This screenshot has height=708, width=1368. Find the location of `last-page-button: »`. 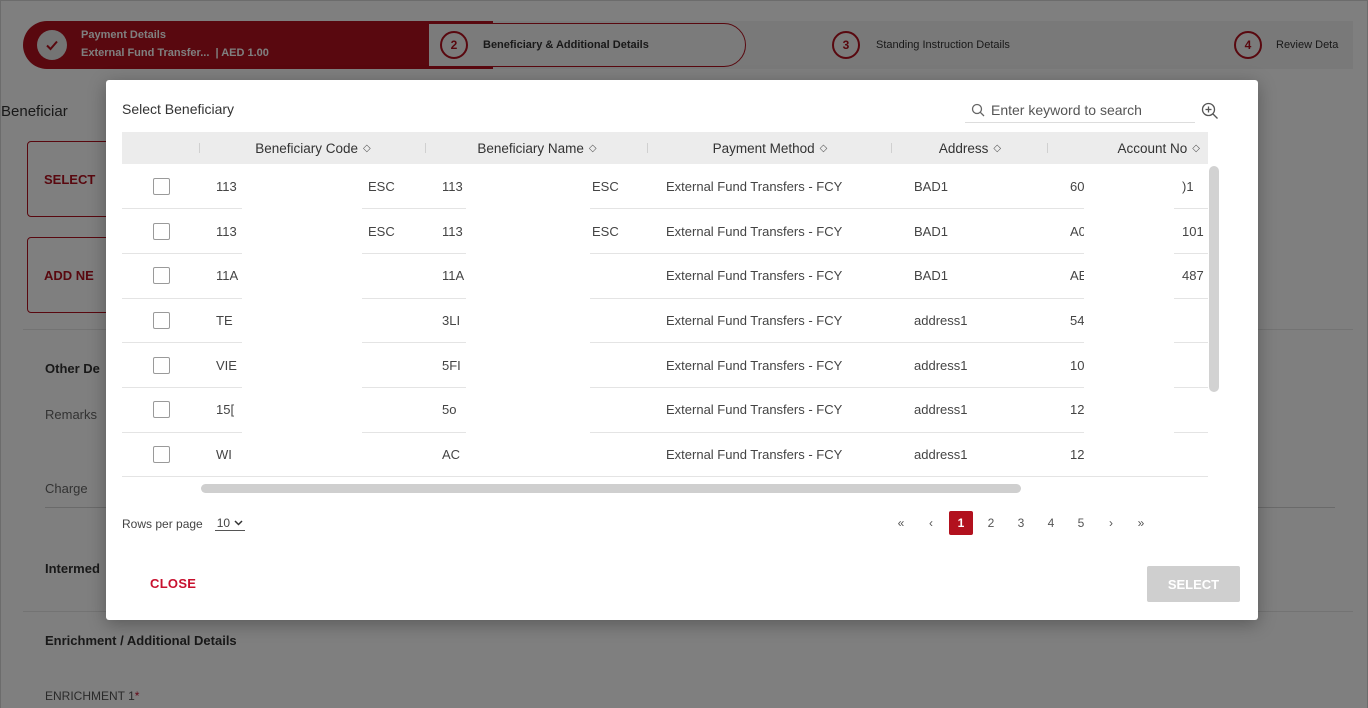

last-page-button: » is located at coordinates (1141, 523).